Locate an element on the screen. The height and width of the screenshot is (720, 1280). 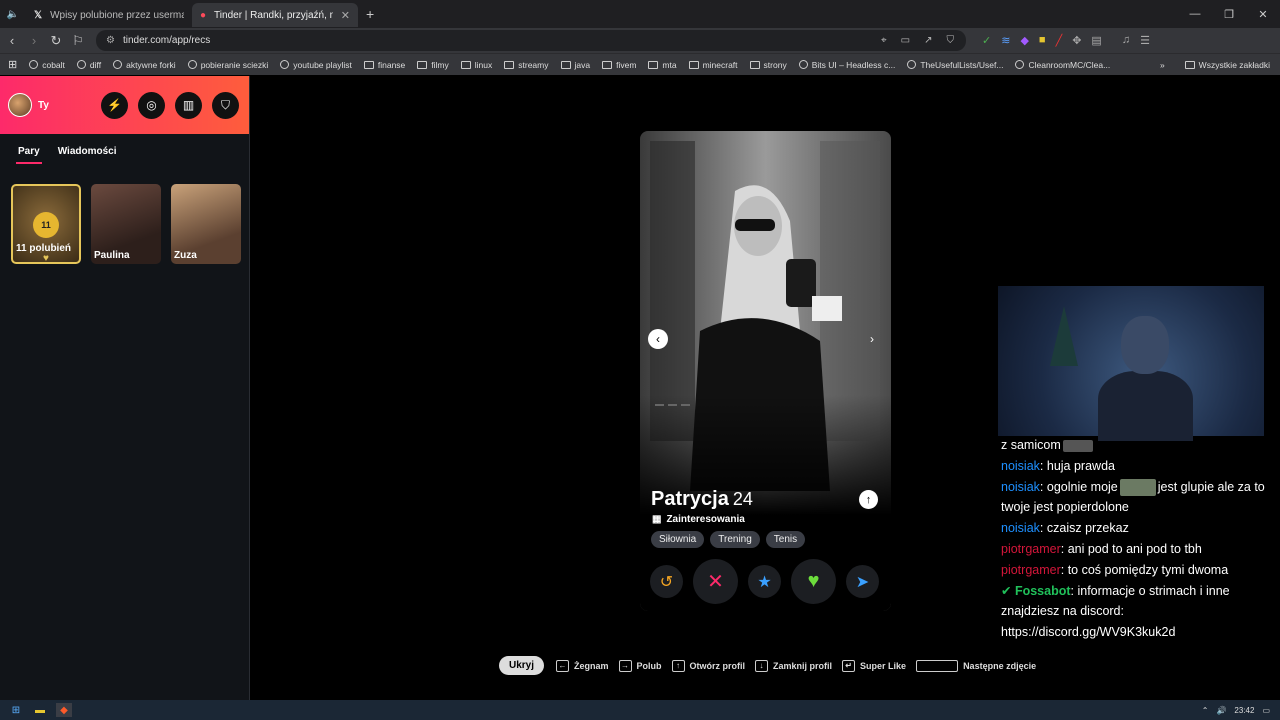
close-tab-icon: ✕ is located at coordinates (345, 15).